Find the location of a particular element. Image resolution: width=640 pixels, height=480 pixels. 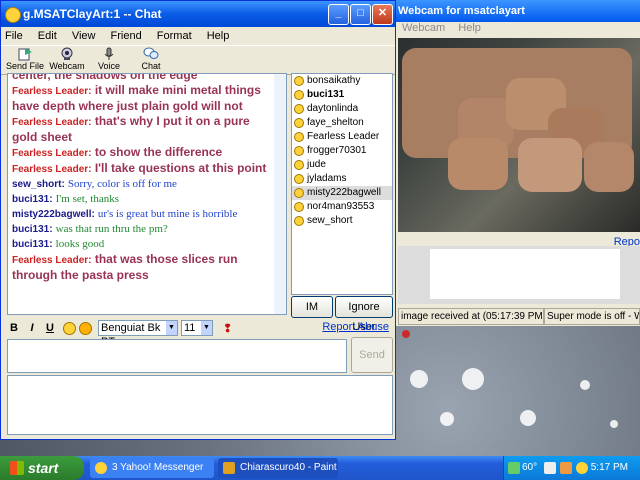

webcam-info-box is located at coordinates (525, 274).